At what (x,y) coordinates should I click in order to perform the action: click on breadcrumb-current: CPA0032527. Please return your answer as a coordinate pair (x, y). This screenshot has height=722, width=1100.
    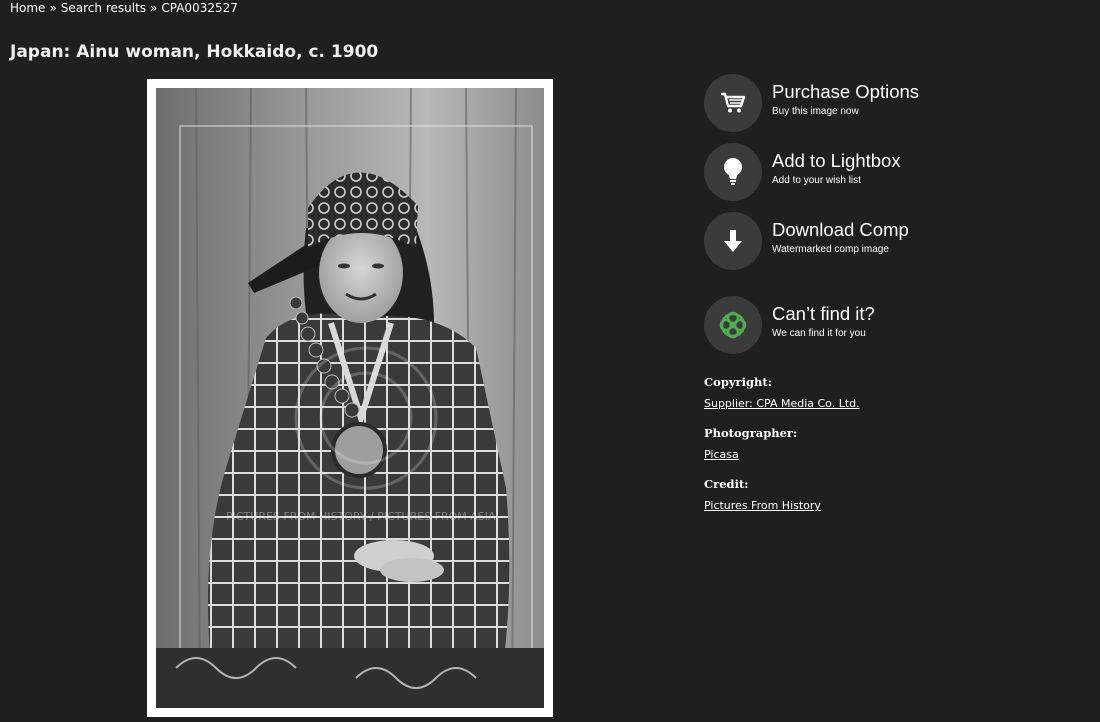
    Looking at the image, I should click on (199, 8).